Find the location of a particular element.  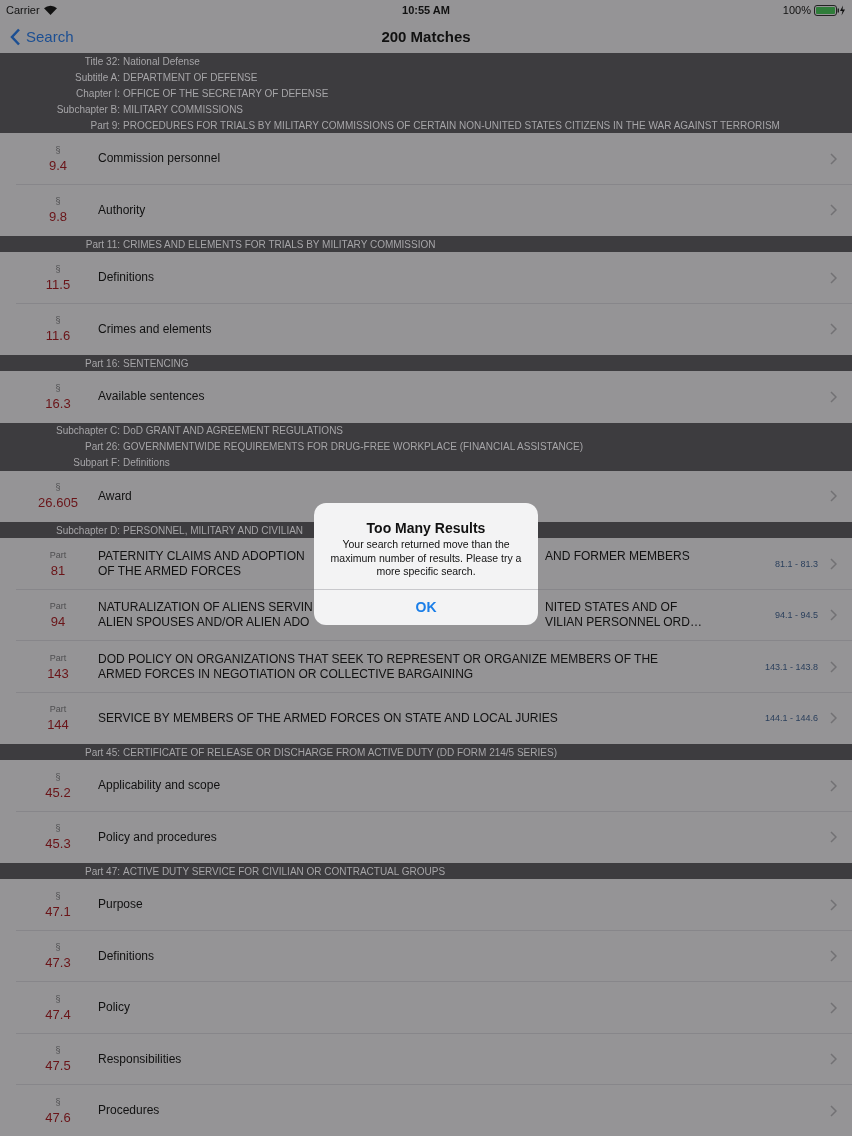

header-label: Part 9: is located at coordinates (105, 125).